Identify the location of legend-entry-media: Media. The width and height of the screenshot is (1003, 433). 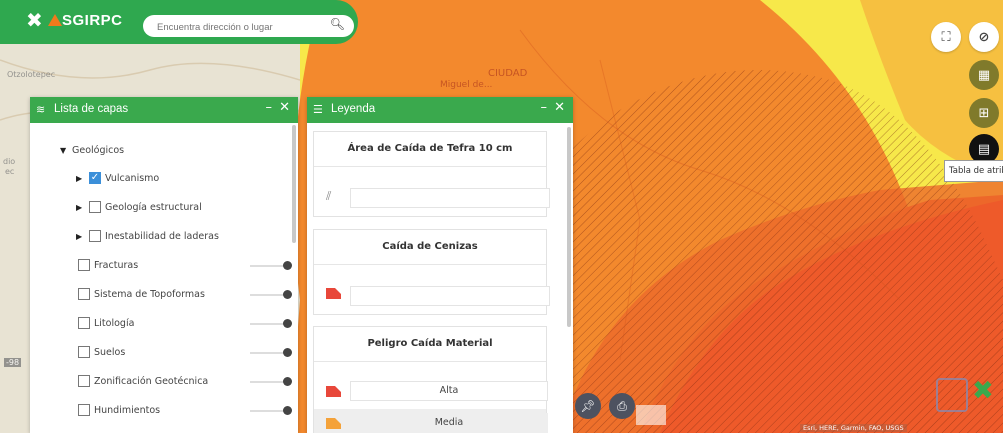
(449, 423).